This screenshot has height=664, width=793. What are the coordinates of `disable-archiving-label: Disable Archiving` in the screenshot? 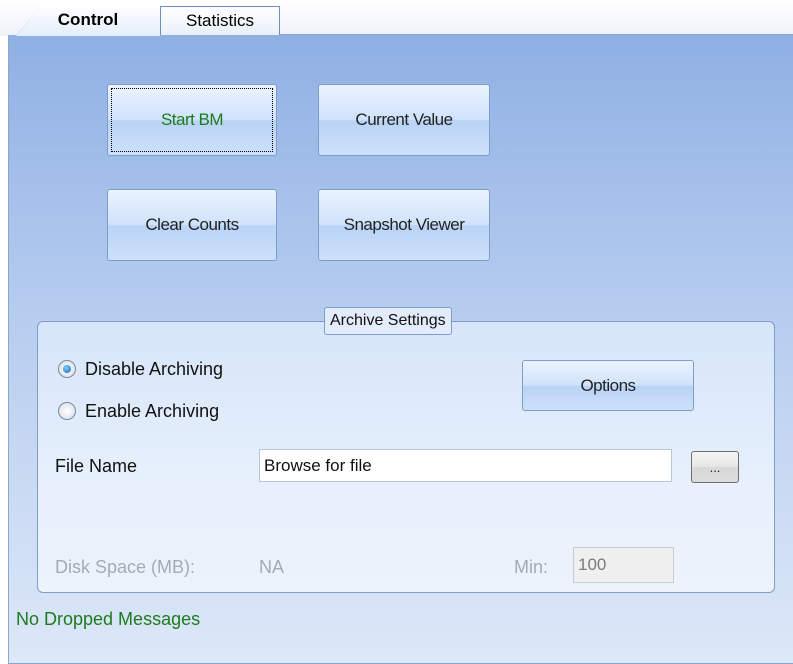 It's located at (154, 368).